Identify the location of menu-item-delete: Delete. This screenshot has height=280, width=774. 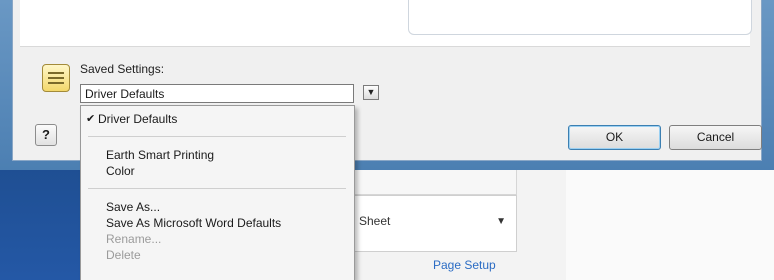
(123, 255).